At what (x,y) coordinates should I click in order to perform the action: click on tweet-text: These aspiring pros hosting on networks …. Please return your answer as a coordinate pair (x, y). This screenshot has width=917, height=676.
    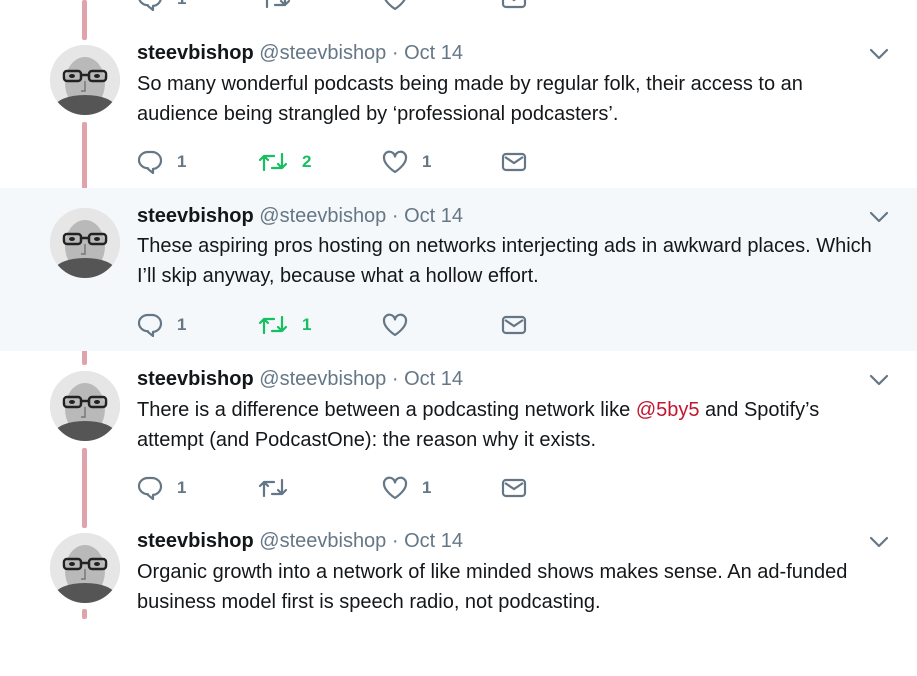
    Looking at the image, I should click on (504, 261).